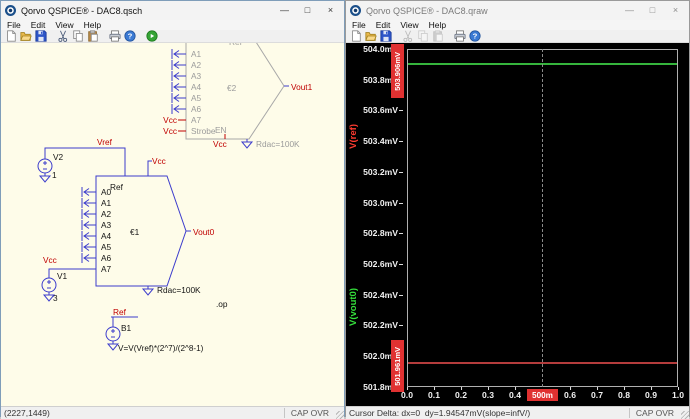  I want to click on x-tick-label: 0.7, so click(597, 393).